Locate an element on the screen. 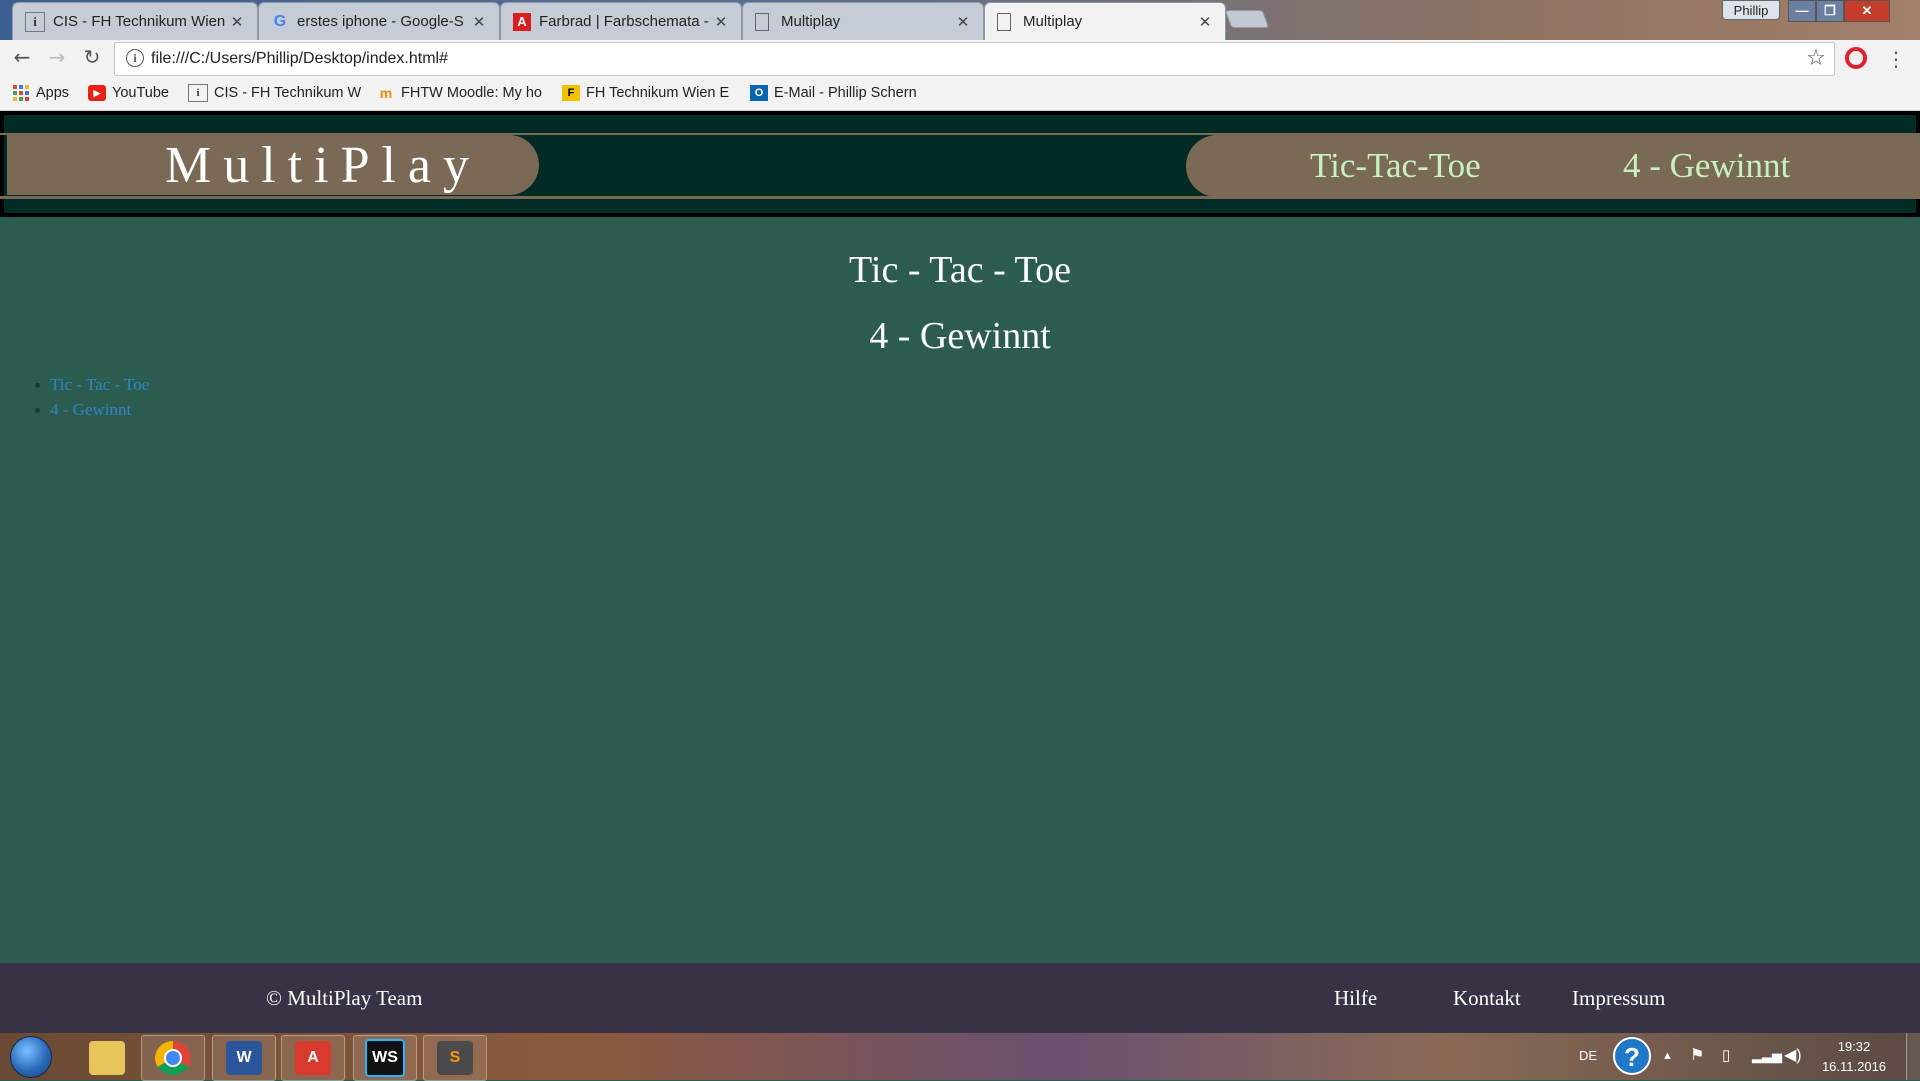  taskbar-chrome is located at coordinates (173, 1058).